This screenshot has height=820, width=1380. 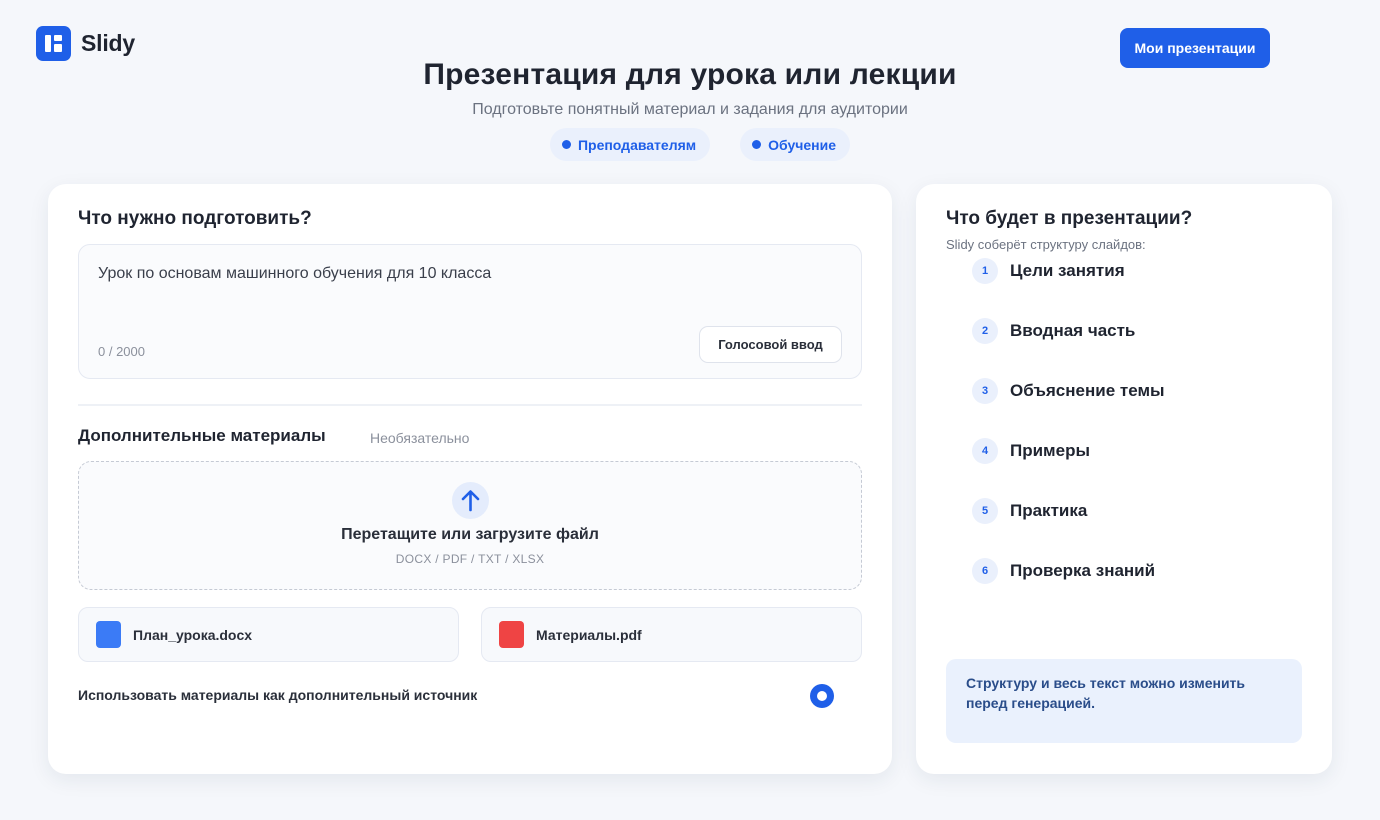 What do you see at coordinates (268, 634) in the screenshot?
I see `attached-file: План_урока.docx` at bounding box center [268, 634].